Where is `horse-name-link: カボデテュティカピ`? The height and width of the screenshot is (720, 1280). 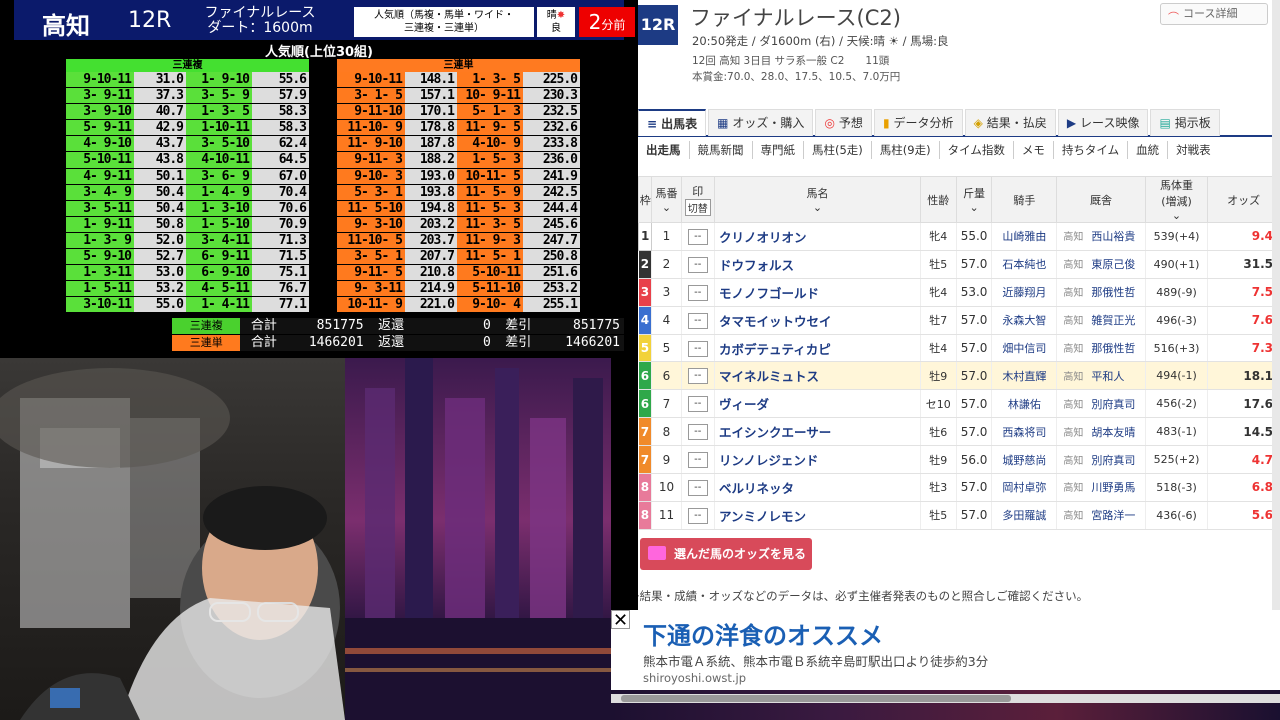 horse-name-link: カボデテュティカピ is located at coordinates (817, 348).